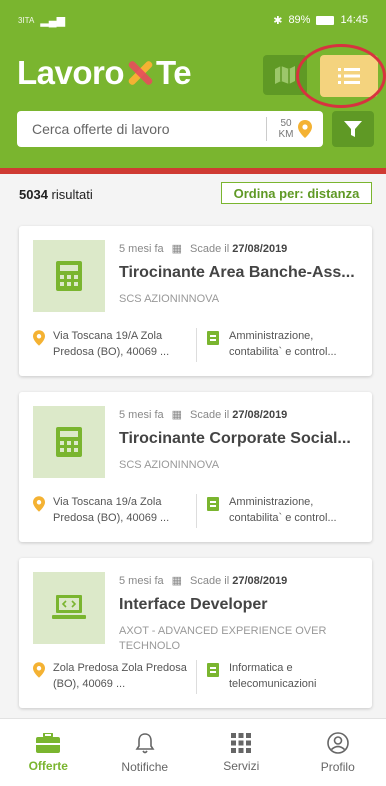 The height and width of the screenshot is (786, 386). Describe the element at coordinates (284, 676) in the screenshot. I see `job-category: Informatica e telecomunicazioni` at that location.